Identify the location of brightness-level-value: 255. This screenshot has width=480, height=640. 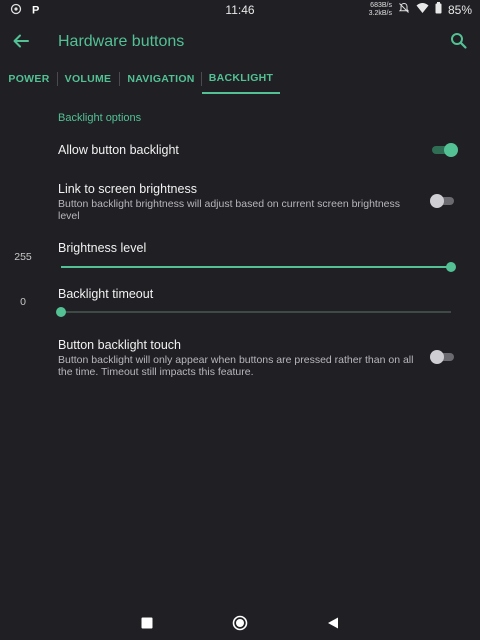
(23, 257).